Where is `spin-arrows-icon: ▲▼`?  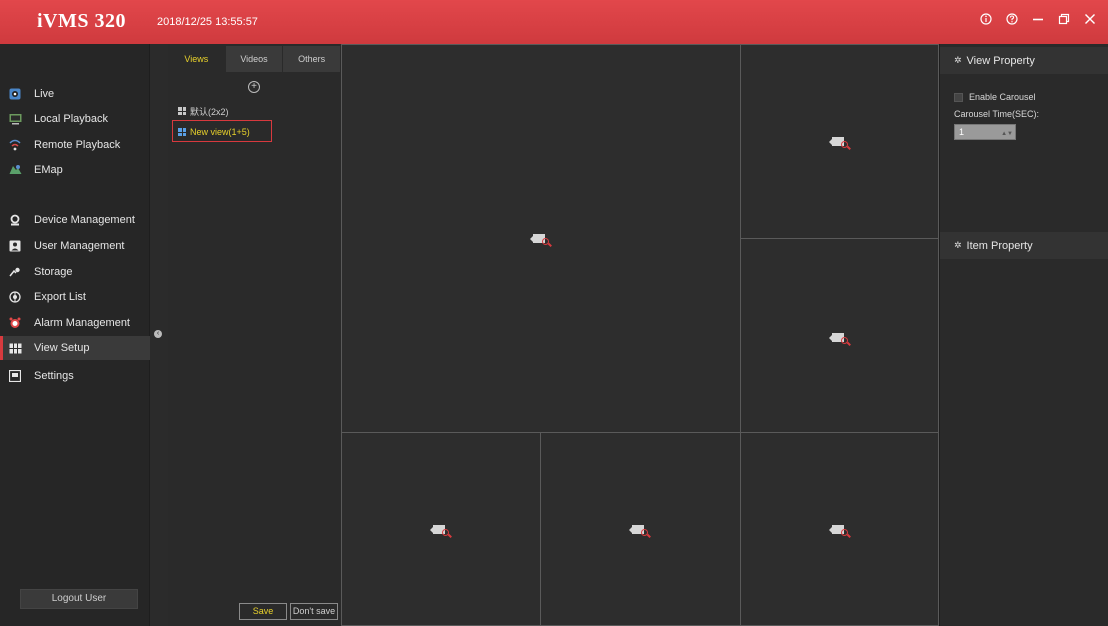
spin-arrows-icon: ▲▼ is located at coordinates (1007, 134).